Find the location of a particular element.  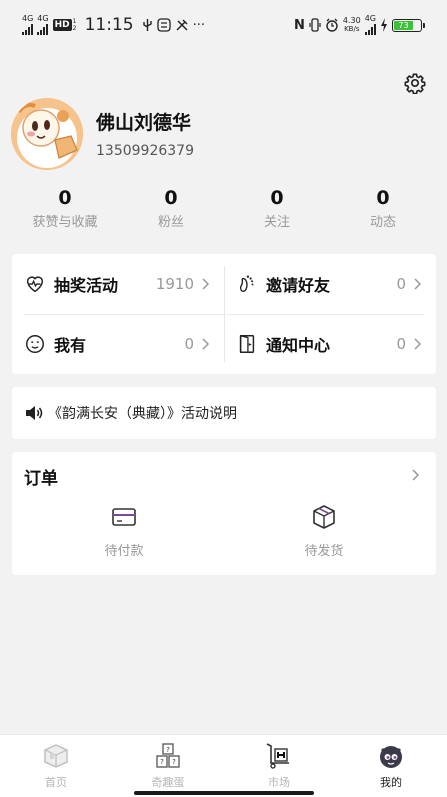

menu-label: 我有 is located at coordinates (70, 345).